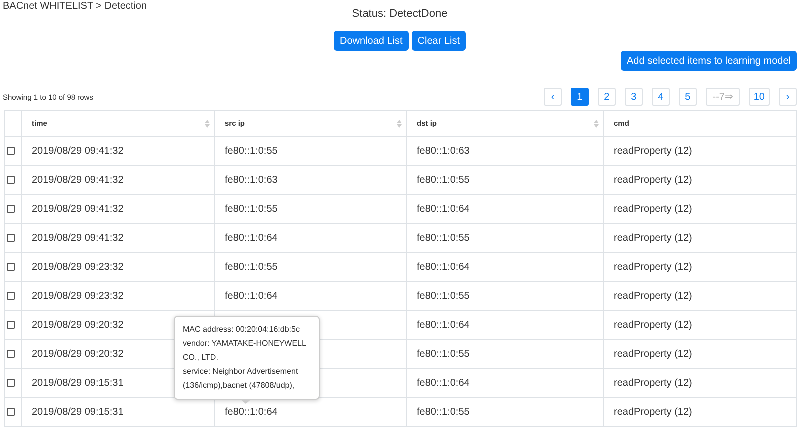 Image resolution: width=800 pixels, height=428 pixels. I want to click on learn-button: Add selected items to learning model, so click(709, 61).